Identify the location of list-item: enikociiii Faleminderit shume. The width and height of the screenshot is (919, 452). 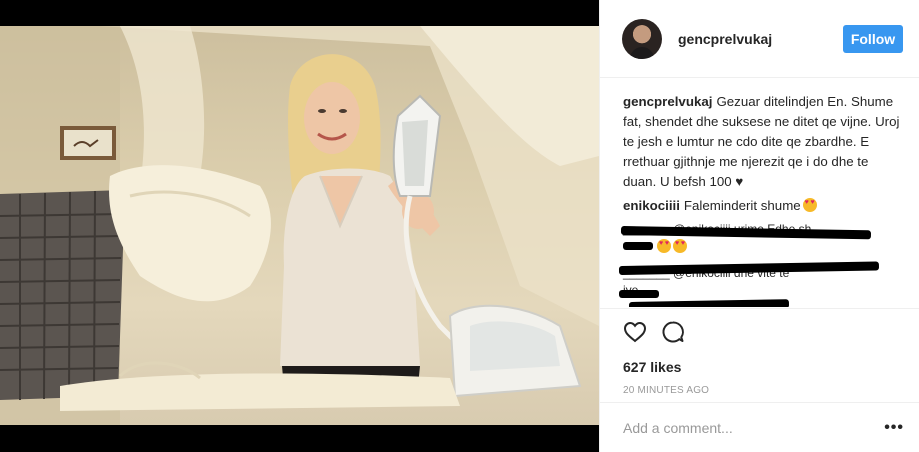
(763, 206).